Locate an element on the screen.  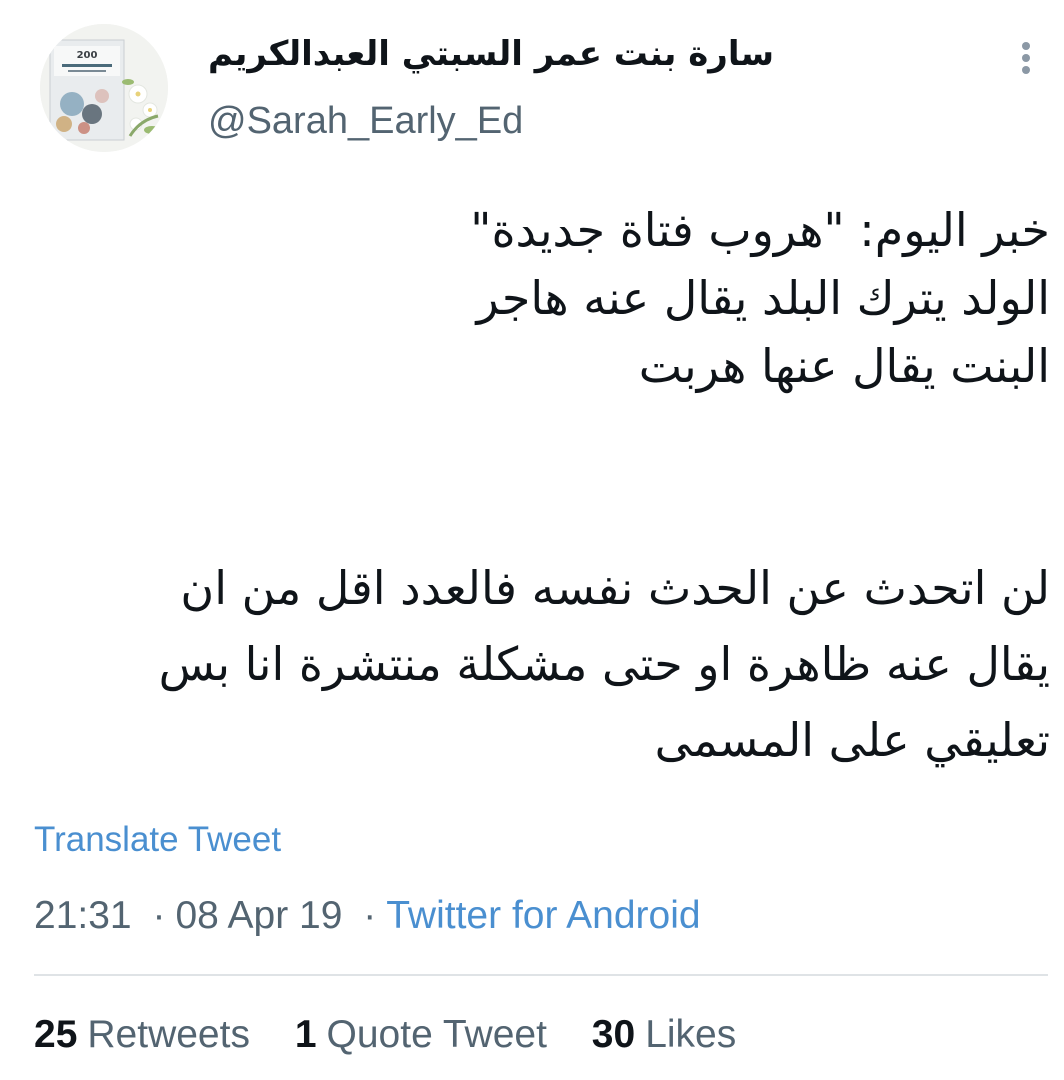
likes-stat: 30 Likes is located at coordinates (664, 1035).